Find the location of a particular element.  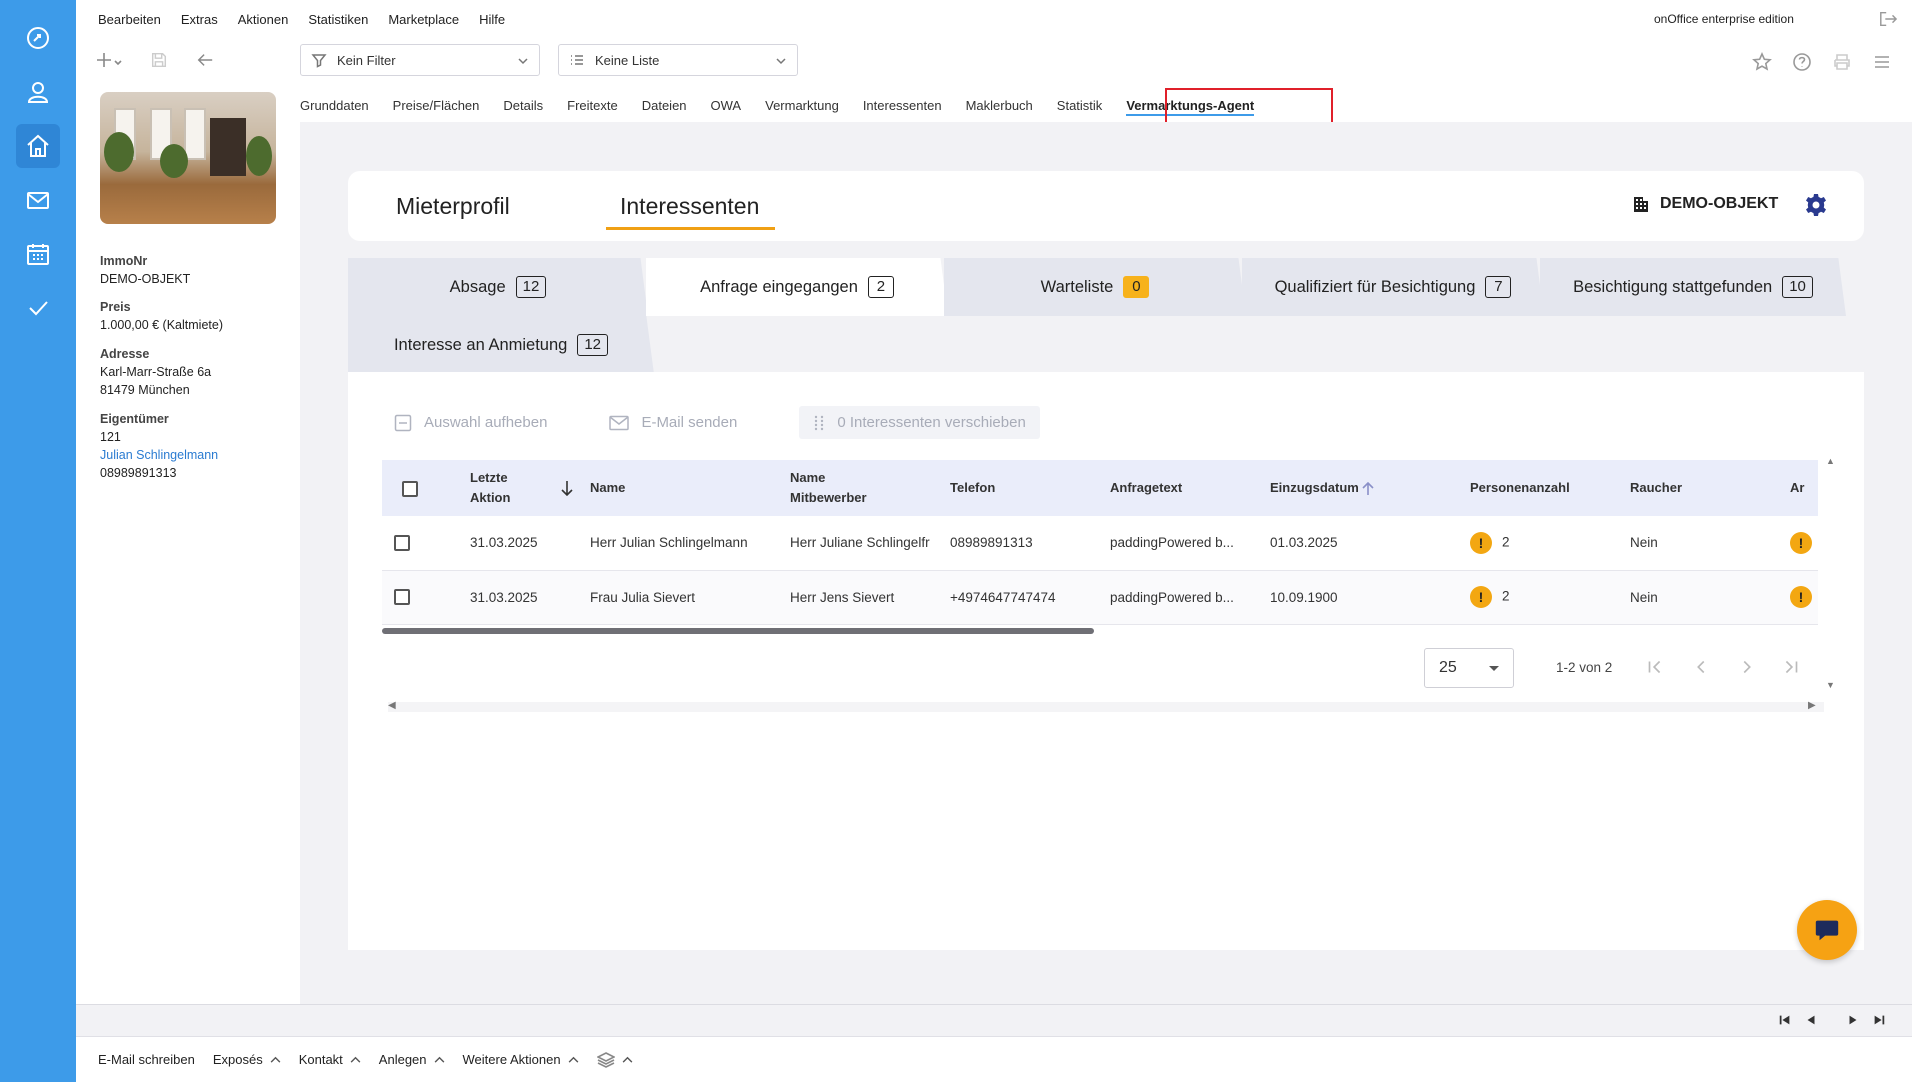

stage-tab-besichtigung-stattgefunden: Besichtigung stattgefunden 10 is located at coordinates (1693, 287).